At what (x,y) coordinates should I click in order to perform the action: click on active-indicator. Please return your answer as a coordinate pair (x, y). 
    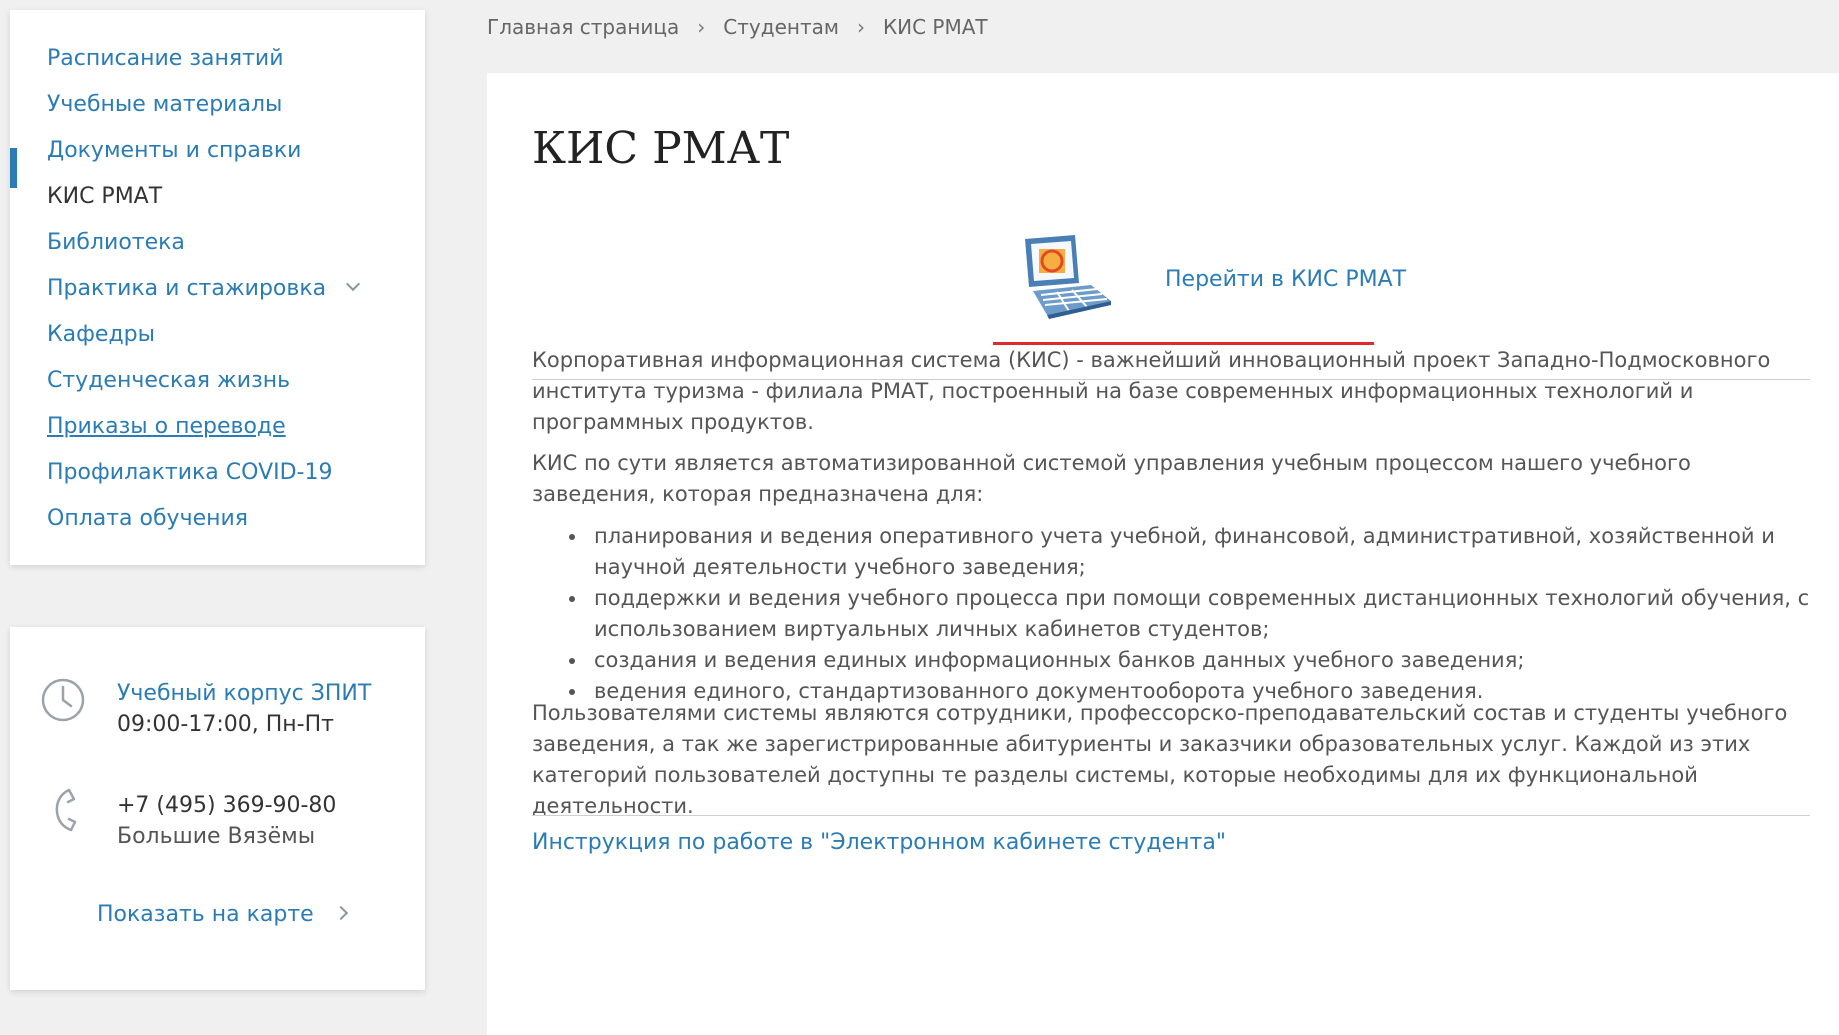
    Looking at the image, I should click on (13, 168).